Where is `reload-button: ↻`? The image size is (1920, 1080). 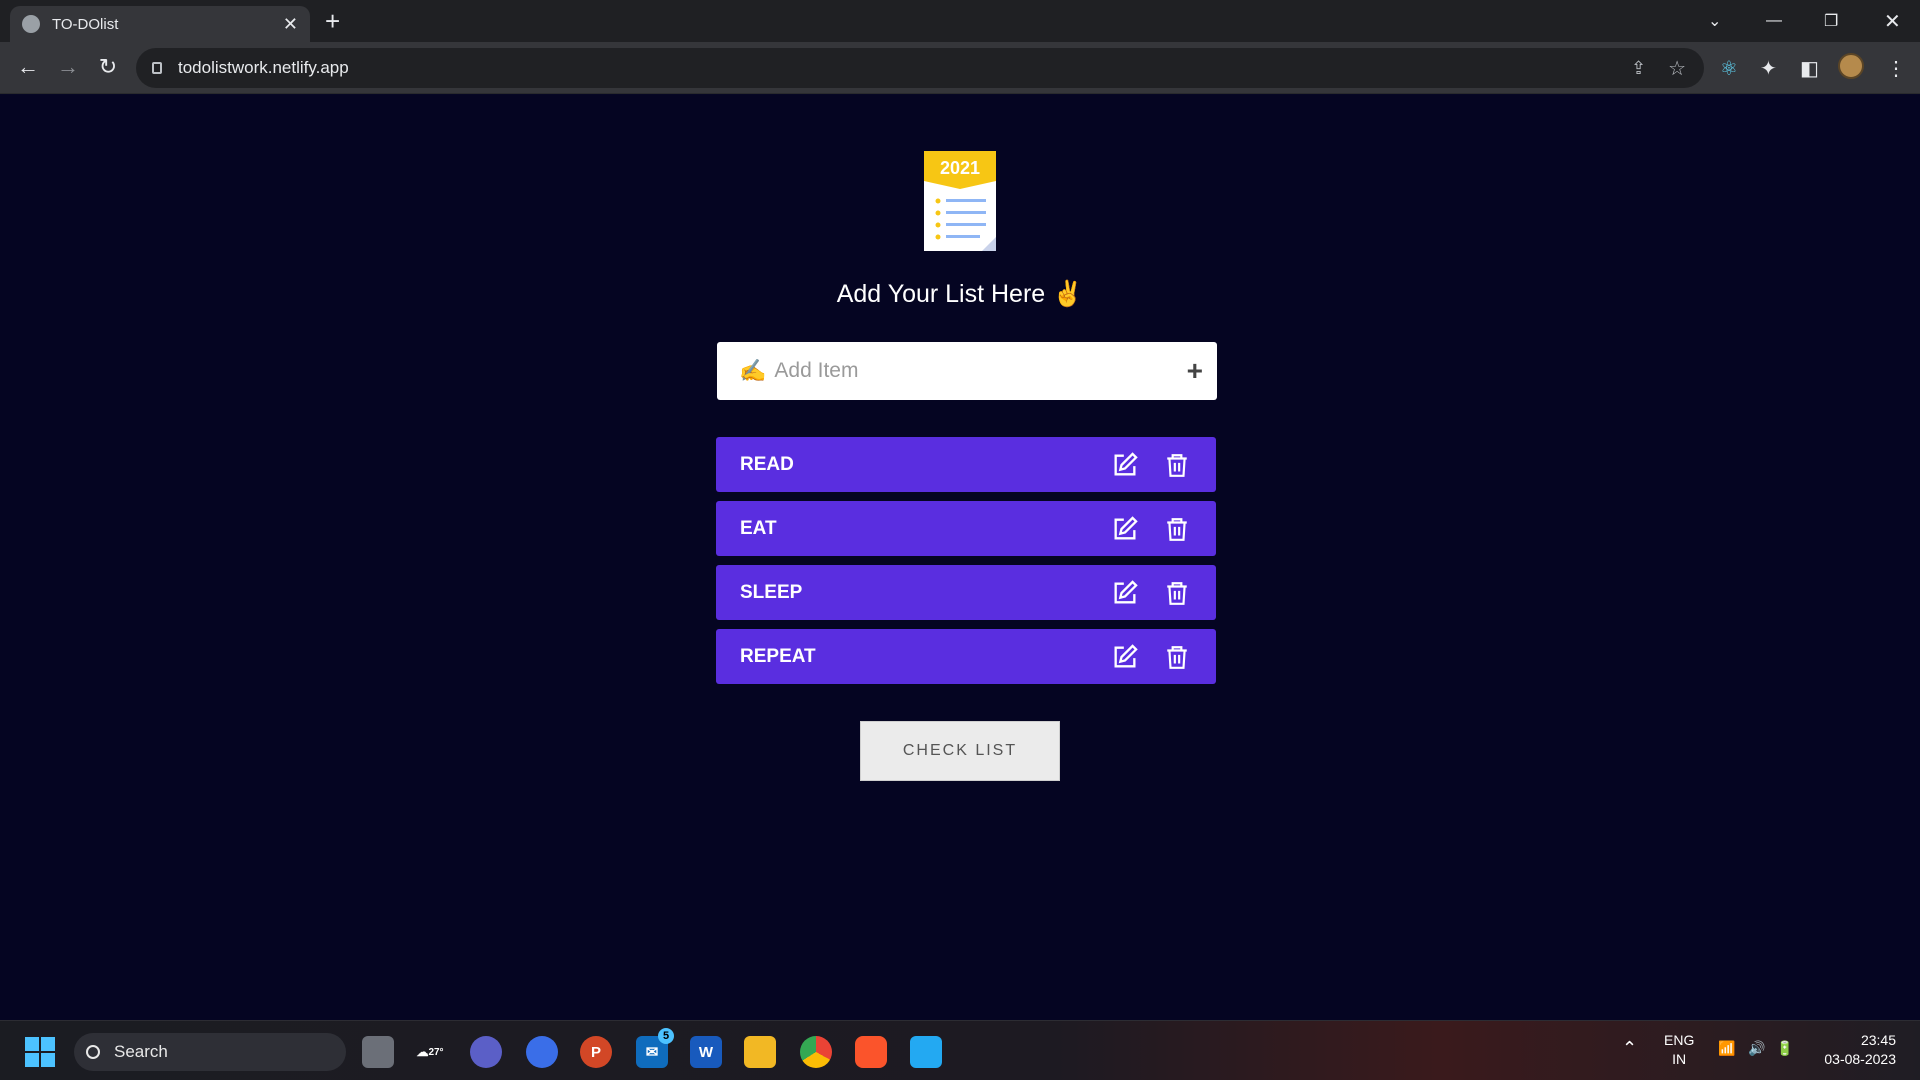 reload-button: ↻ is located at coordinates (108, 67).